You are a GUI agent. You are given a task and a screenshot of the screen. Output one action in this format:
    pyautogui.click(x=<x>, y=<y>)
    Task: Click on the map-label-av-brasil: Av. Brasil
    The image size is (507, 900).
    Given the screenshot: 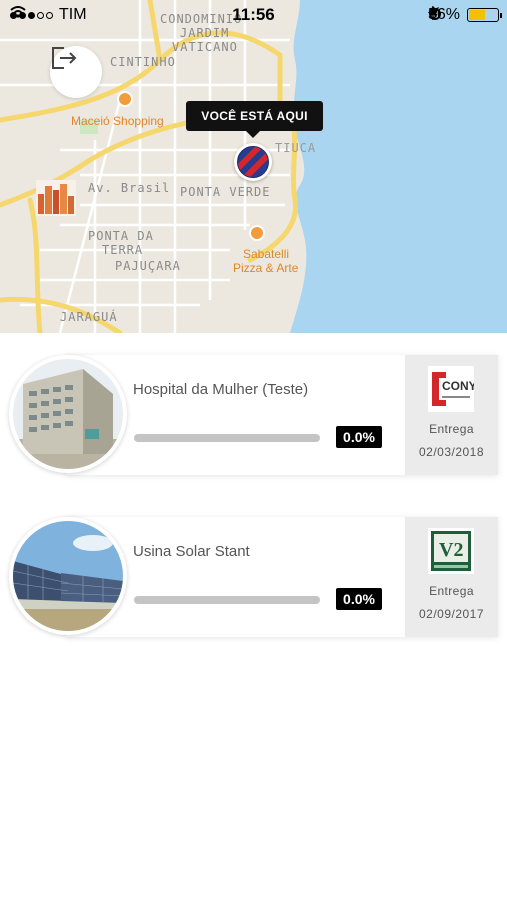 What is the action you would take?
    pyautogui.click(x=129, y=188)
    